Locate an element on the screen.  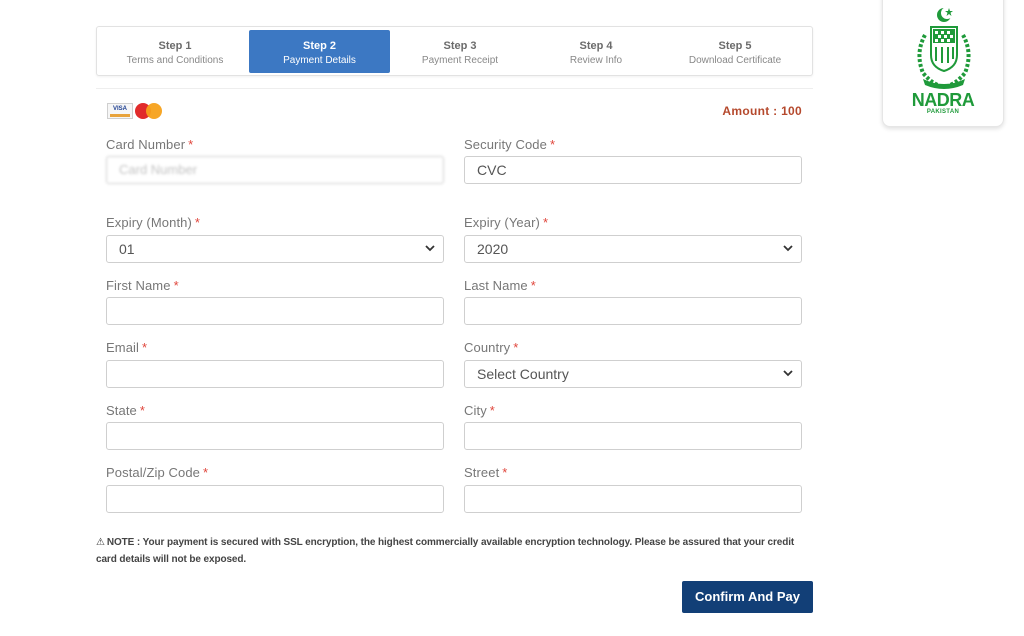
city-label: City * is located at coordinates (479, 410).